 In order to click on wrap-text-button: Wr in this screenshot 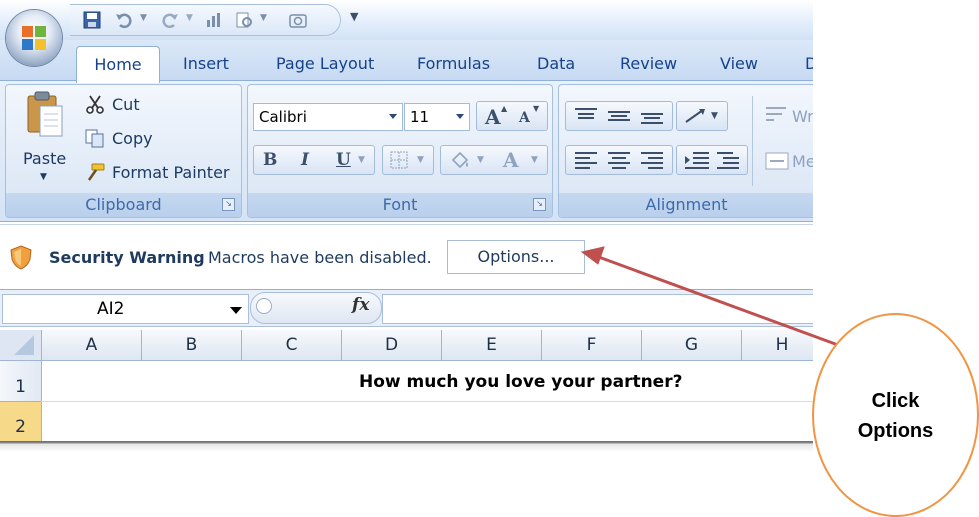, I will do `click(802, 116)`.